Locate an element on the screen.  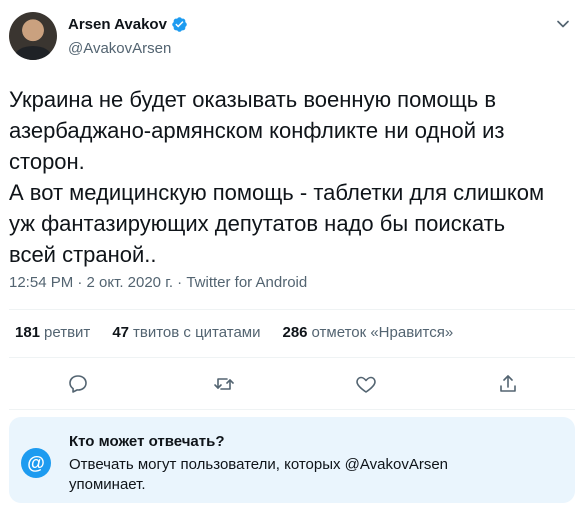
author-name-row: Arsen Avakov is located at coordinates (128, 24).